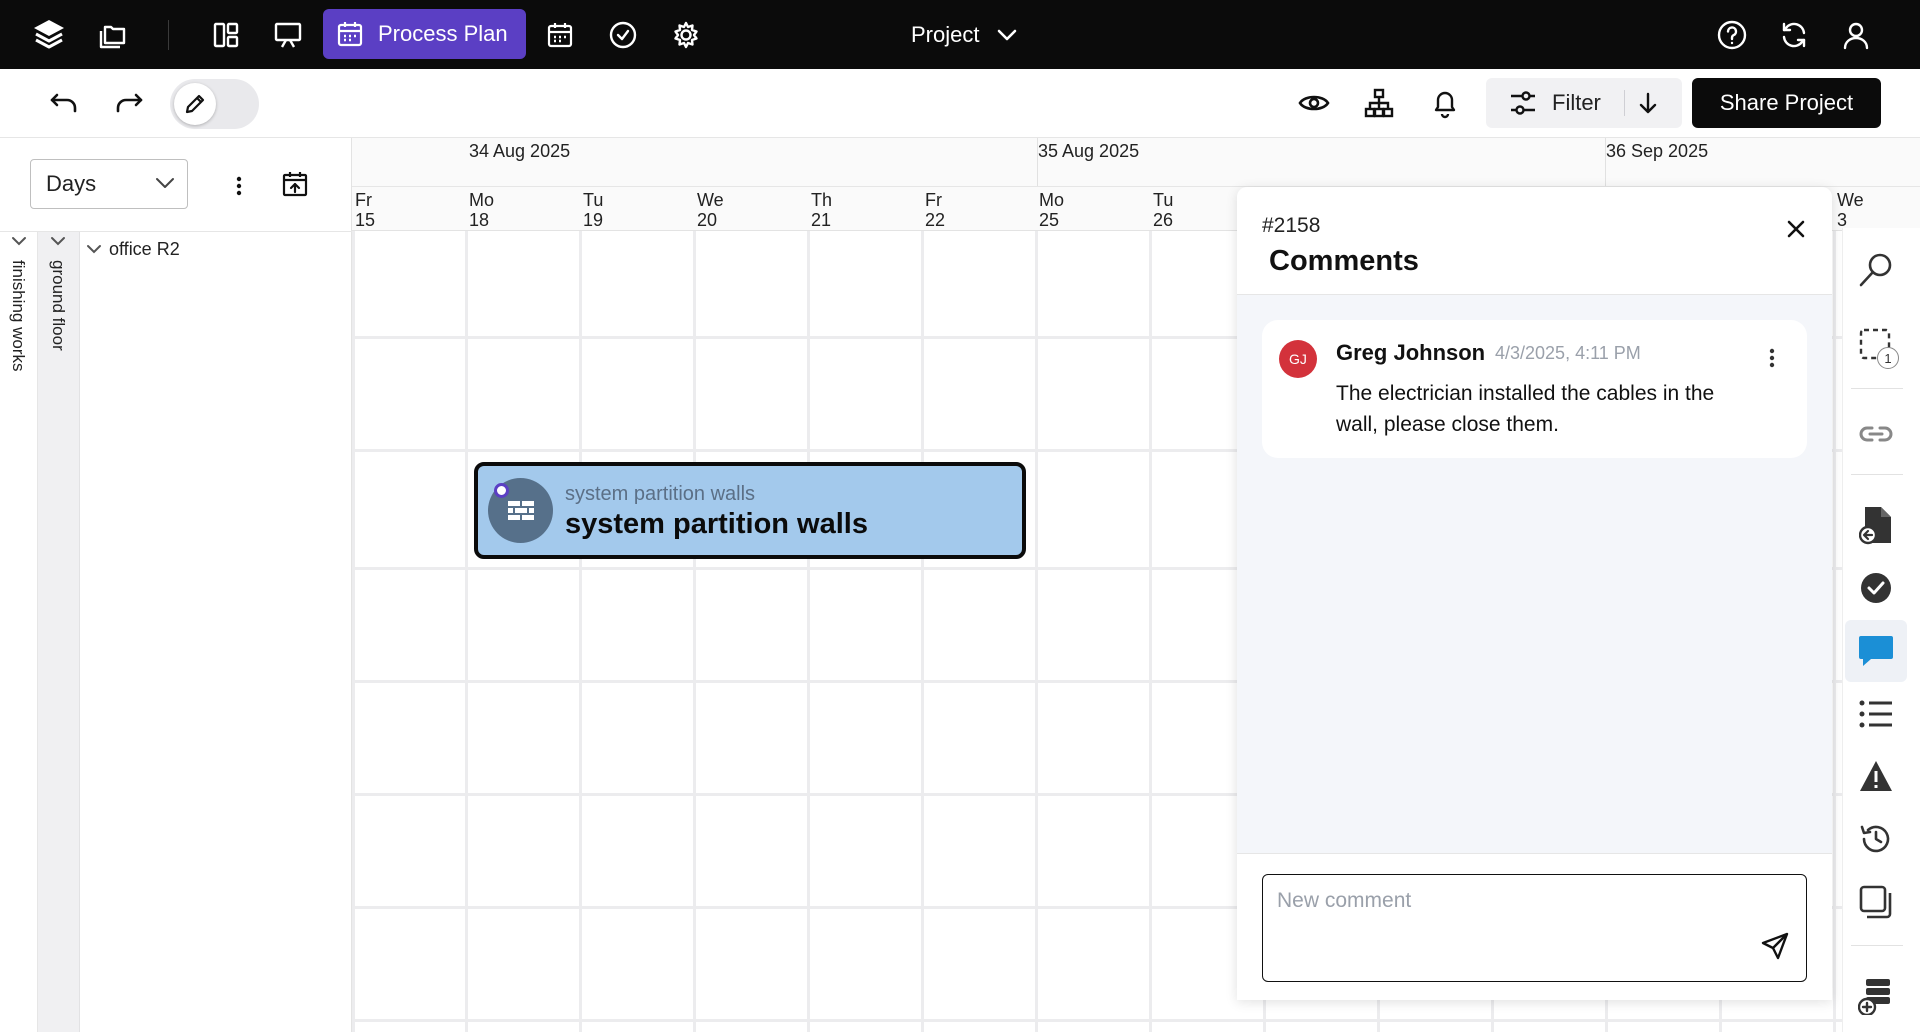  What do you see at coordinates (1876, 776) in the screenshot?
I see `warning-icon` at bounding box center [1876, 776].